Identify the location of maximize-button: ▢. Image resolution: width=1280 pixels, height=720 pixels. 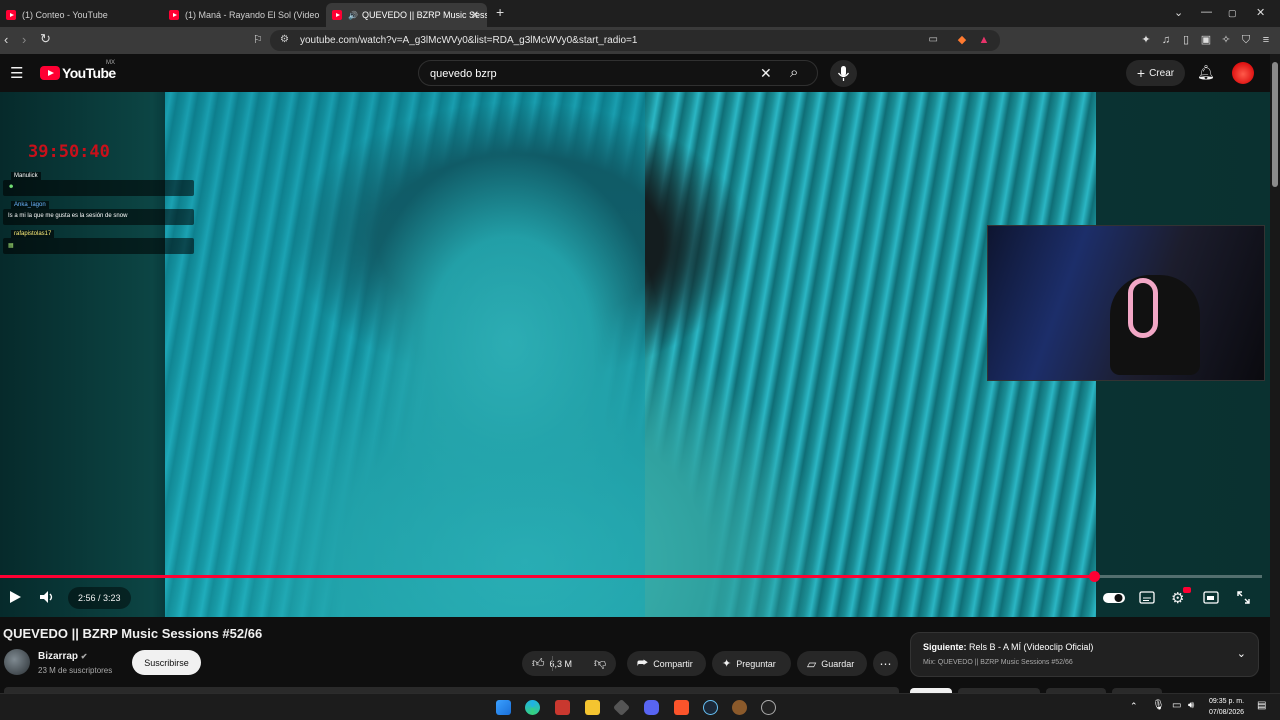
(1232, 13).